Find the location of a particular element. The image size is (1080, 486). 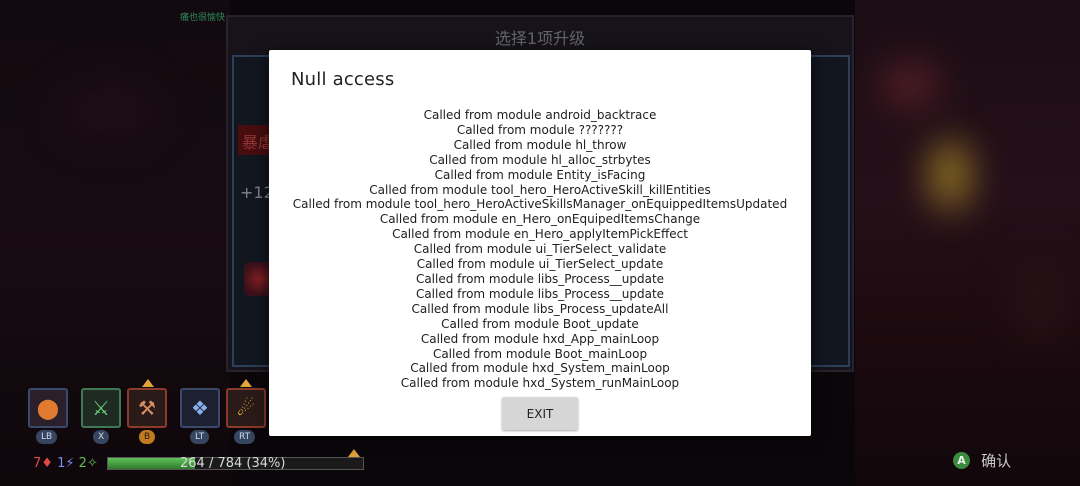

crossbow-icon: ⚔ is located at coordinates (101, 408).